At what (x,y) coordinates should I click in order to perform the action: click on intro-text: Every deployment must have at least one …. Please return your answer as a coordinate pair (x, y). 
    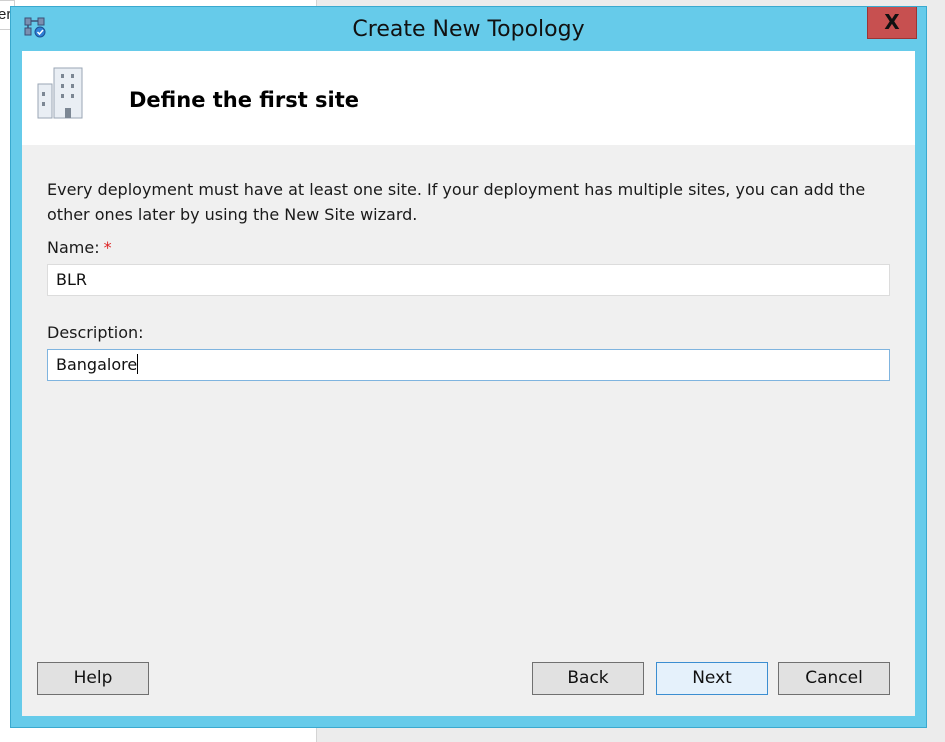
    Looking at the image, I should click on (456, 202).